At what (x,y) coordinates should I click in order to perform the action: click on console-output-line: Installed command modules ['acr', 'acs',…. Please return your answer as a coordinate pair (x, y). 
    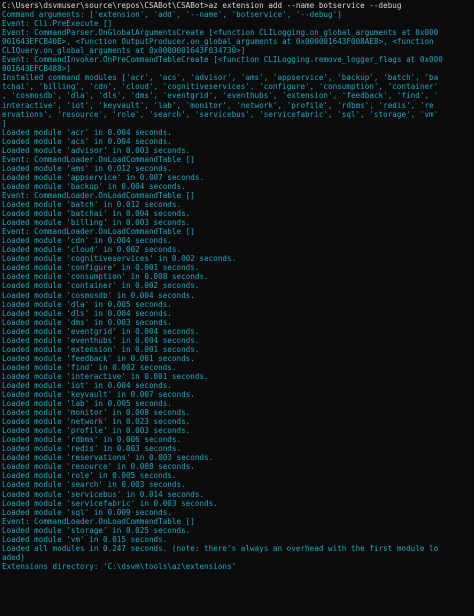
    Looking at the image, I should click on (220, 78).